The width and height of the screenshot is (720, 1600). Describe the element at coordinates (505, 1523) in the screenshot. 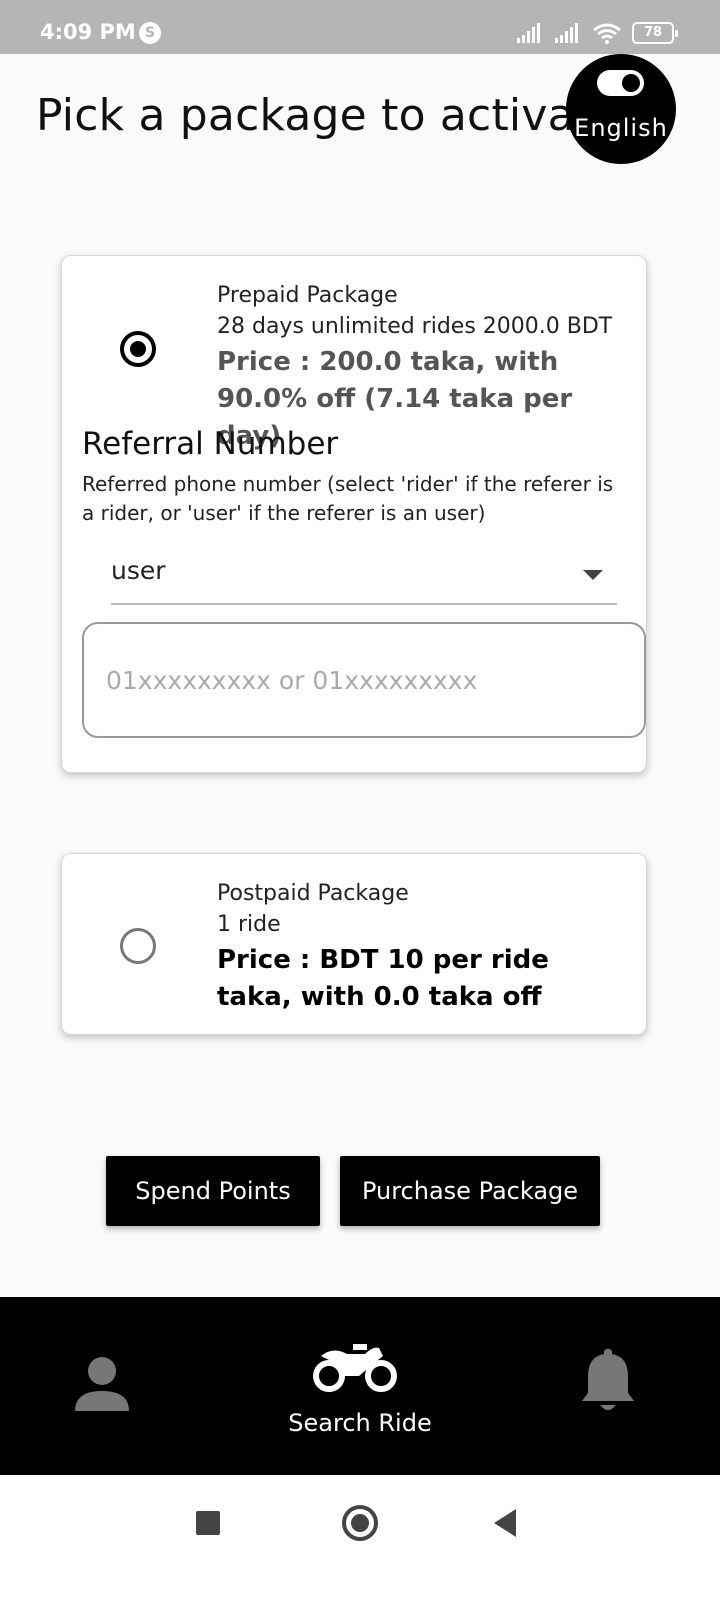

I see `back-icon` at that location.